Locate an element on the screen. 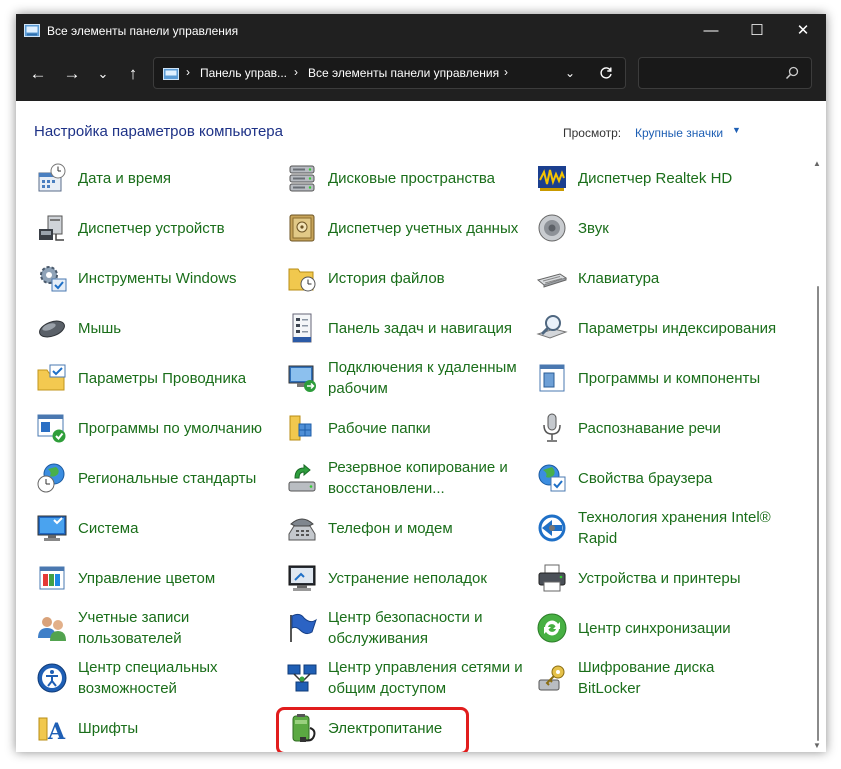  svg-text: A is located at coordinates (56, 731).